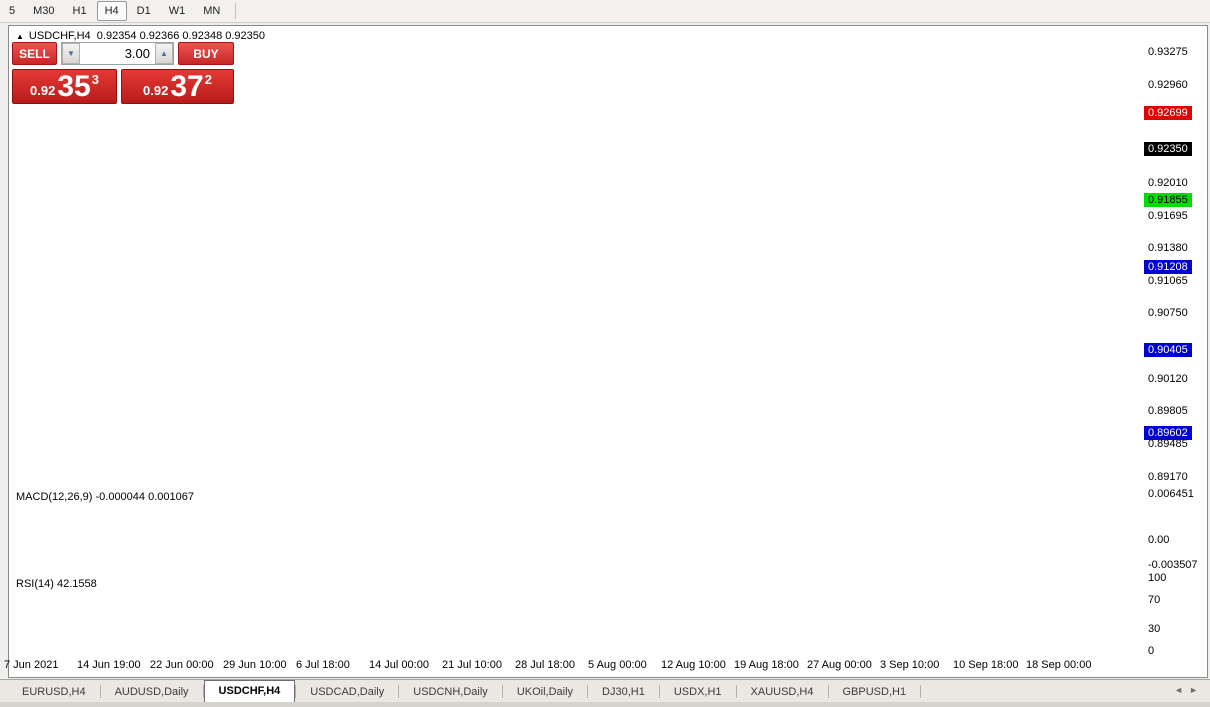  Describe the element at coordinates (1168, 200) in the screenshot. I see `price-level-badge: 0.91855` at that location.